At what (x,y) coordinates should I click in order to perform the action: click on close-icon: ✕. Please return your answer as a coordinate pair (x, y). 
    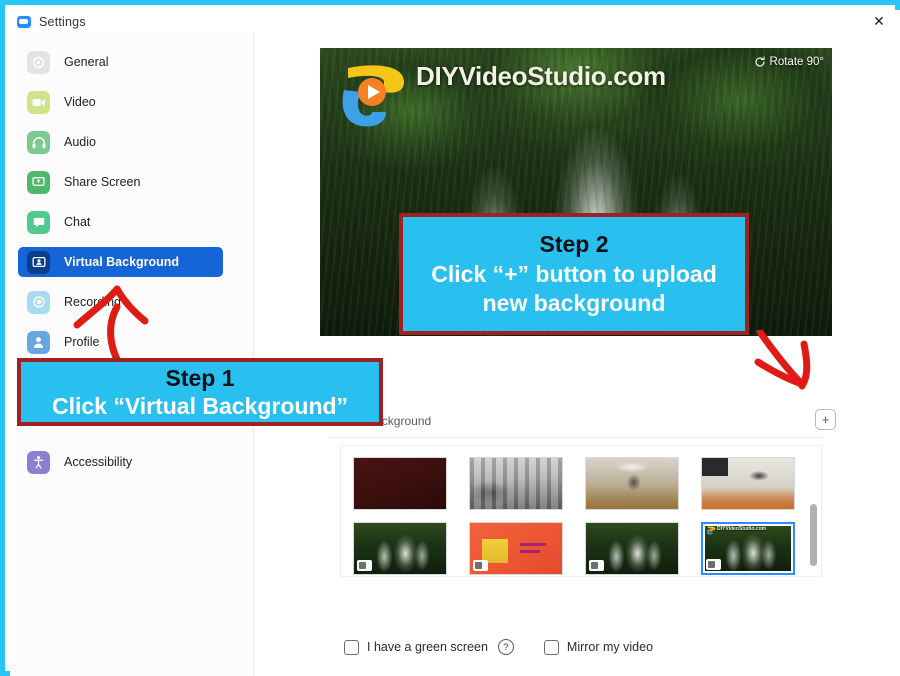
    Looking at the image, I should click on (879, 21).